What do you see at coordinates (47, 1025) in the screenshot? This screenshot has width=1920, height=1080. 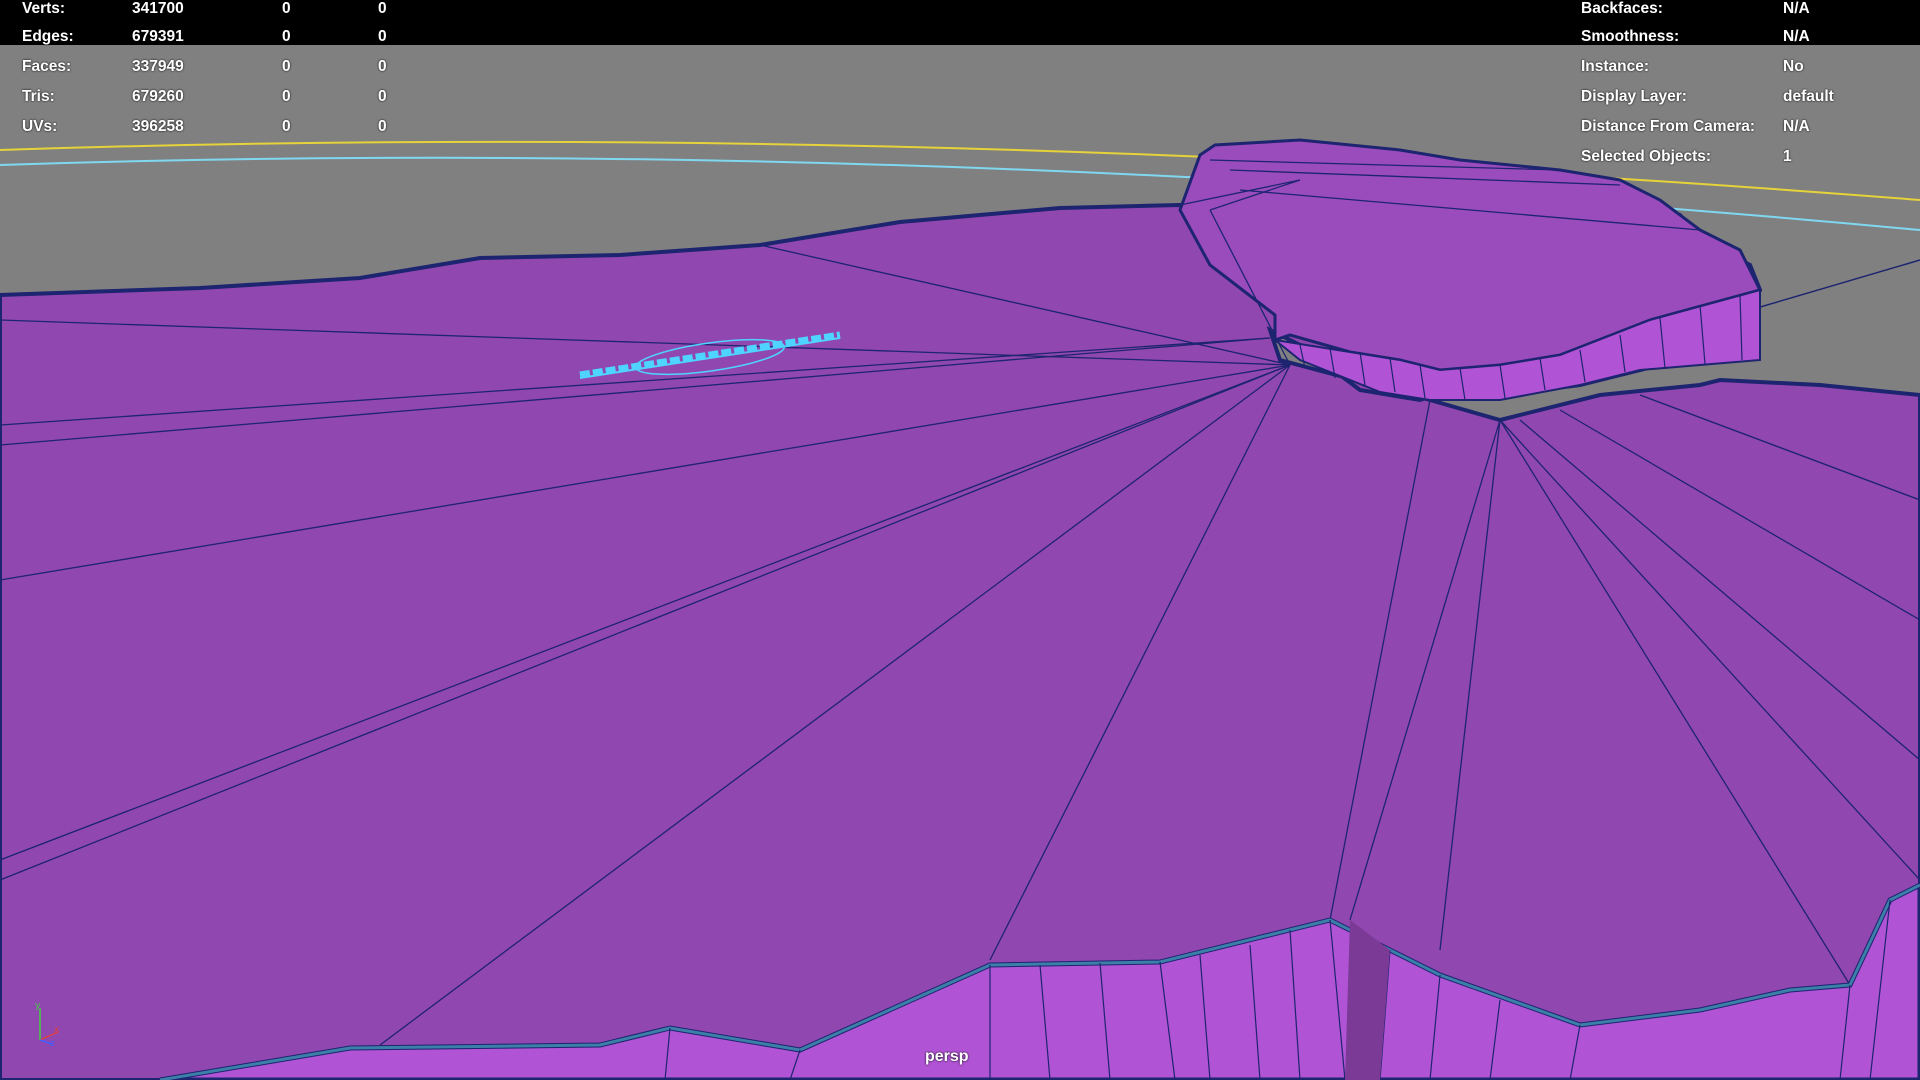 I see `axis-gizmo-icon: y x z` at bounding box center [47, 1025].